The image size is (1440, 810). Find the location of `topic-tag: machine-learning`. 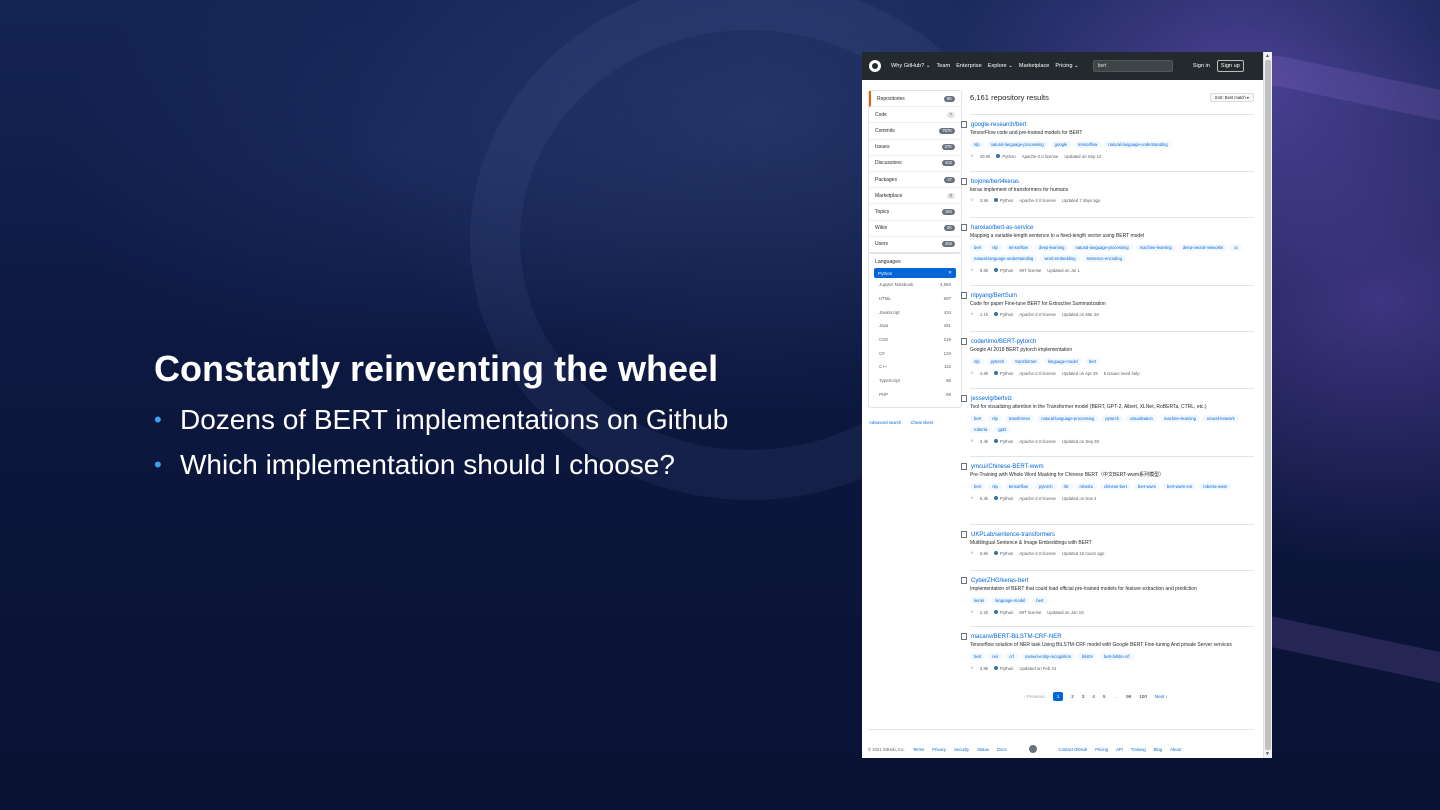

topic-tag: machine-learning is located at coordinates (1179, 418).